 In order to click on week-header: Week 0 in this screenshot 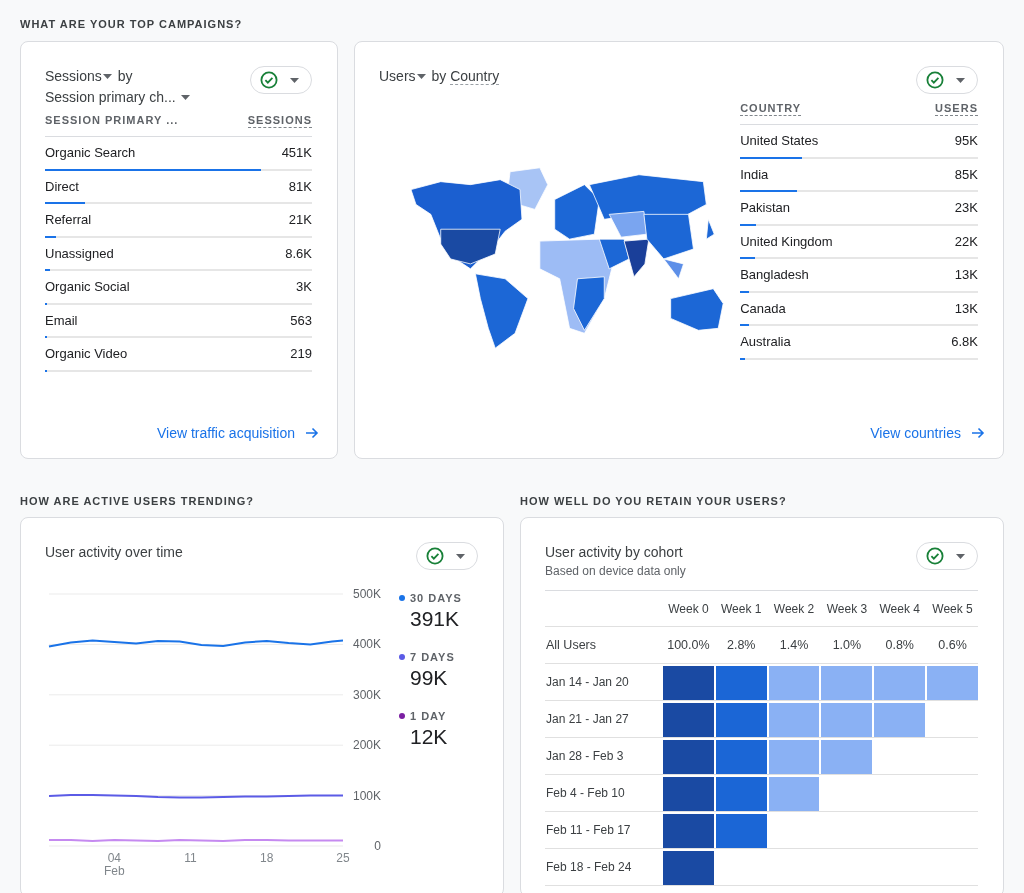, I will do `click(688, 608)`.